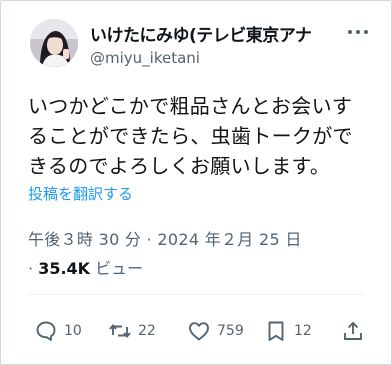 Image resolution: width=392 pixels, height=365 pixels. What do you see at coordinates (46, 331) in the screenshot?
I see `reply-icon` at bounding box center [46, 331].